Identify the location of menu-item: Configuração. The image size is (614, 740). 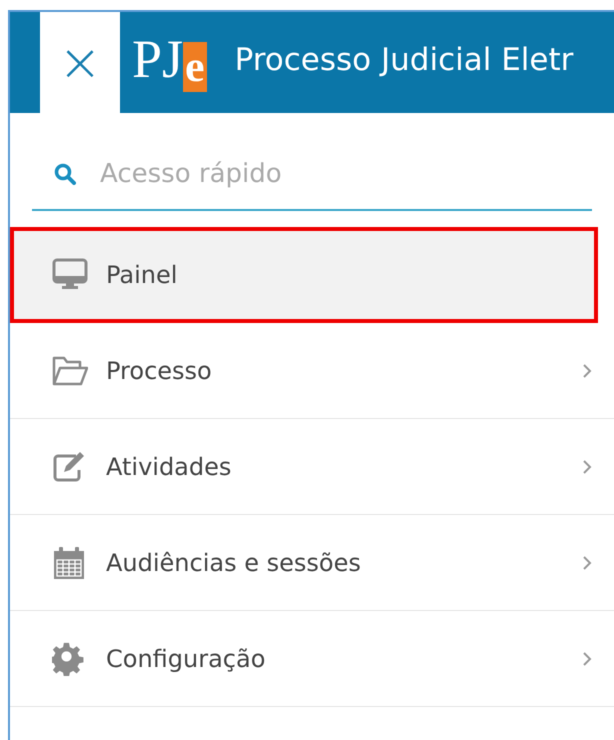
(312, 659).